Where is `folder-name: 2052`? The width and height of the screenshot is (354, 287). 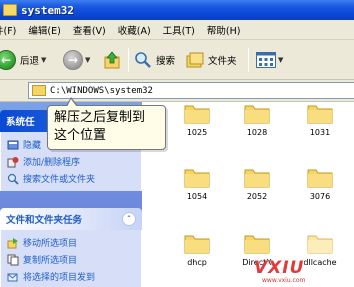 folder-name: 2052 is located at coordinates (257, 196).